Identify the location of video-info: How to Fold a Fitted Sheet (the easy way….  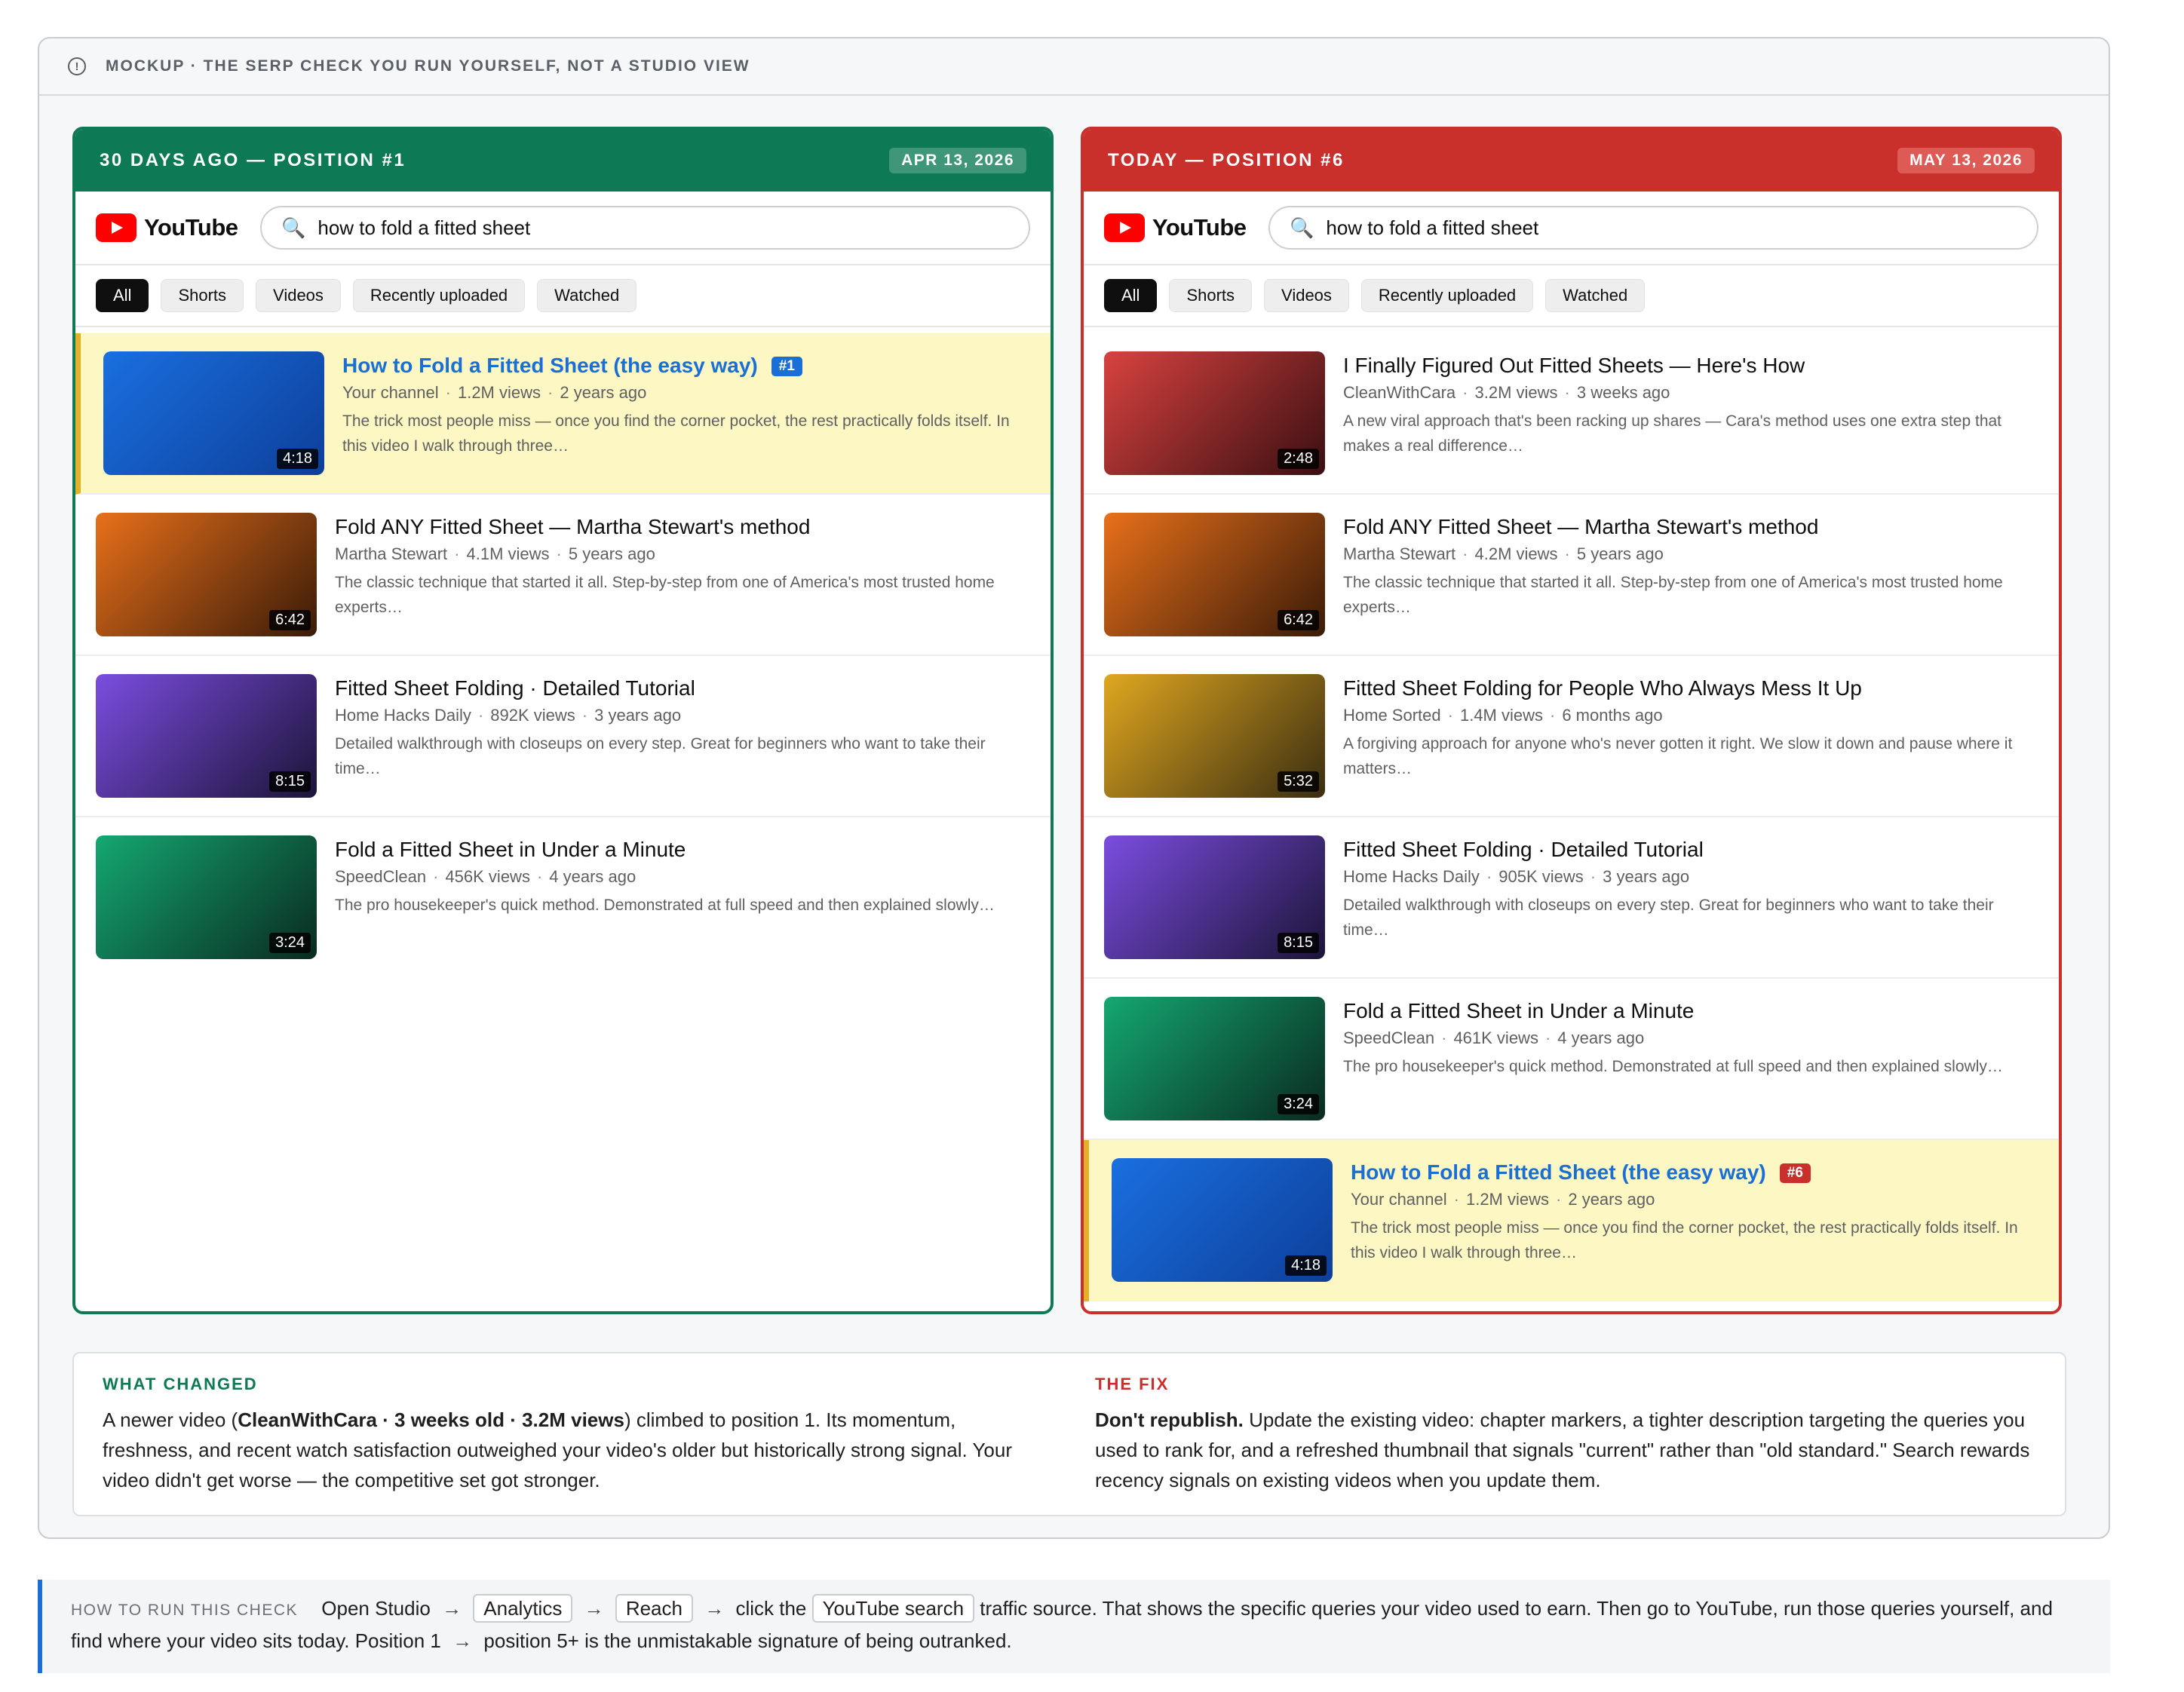
(1705, 1229).